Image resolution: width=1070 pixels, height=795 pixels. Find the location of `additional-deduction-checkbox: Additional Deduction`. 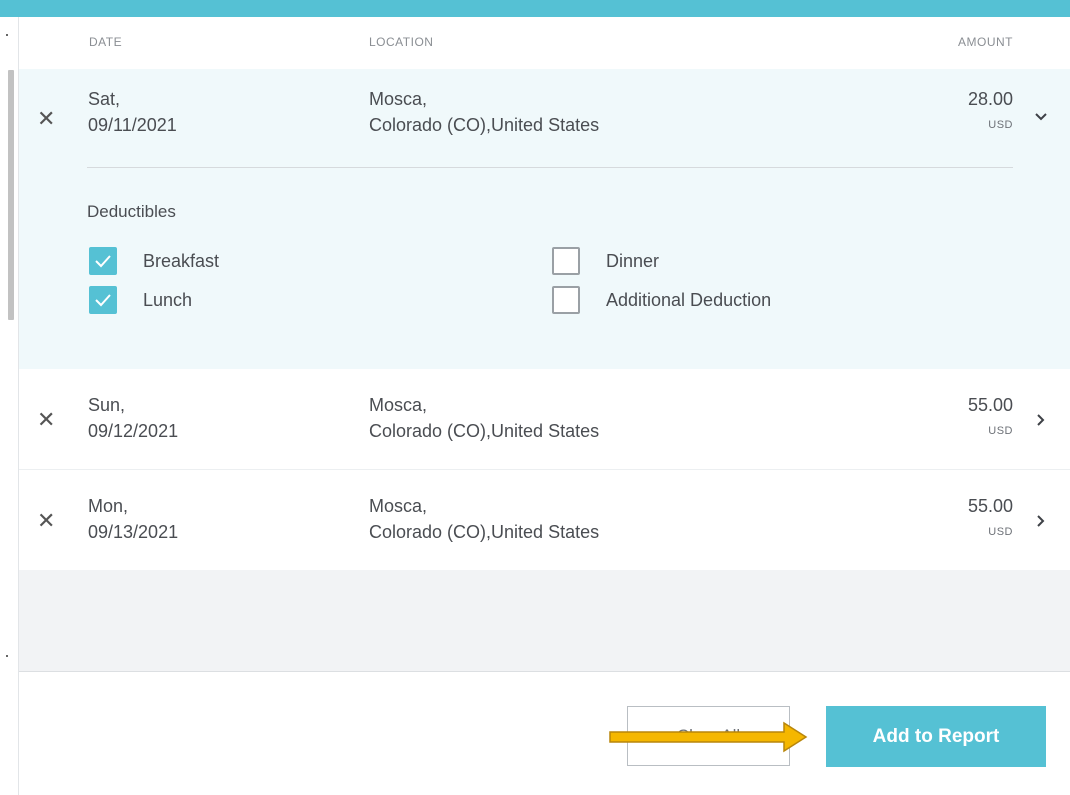

additional-deduction-checkbox: Additional Deduction is located at coordinates (661, 300).